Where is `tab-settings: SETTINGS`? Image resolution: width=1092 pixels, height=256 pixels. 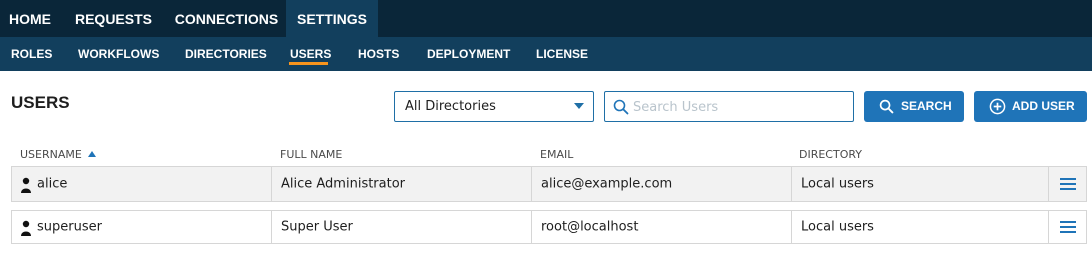
tab-settings: SETTINGS is located at coordinates (332, 18).